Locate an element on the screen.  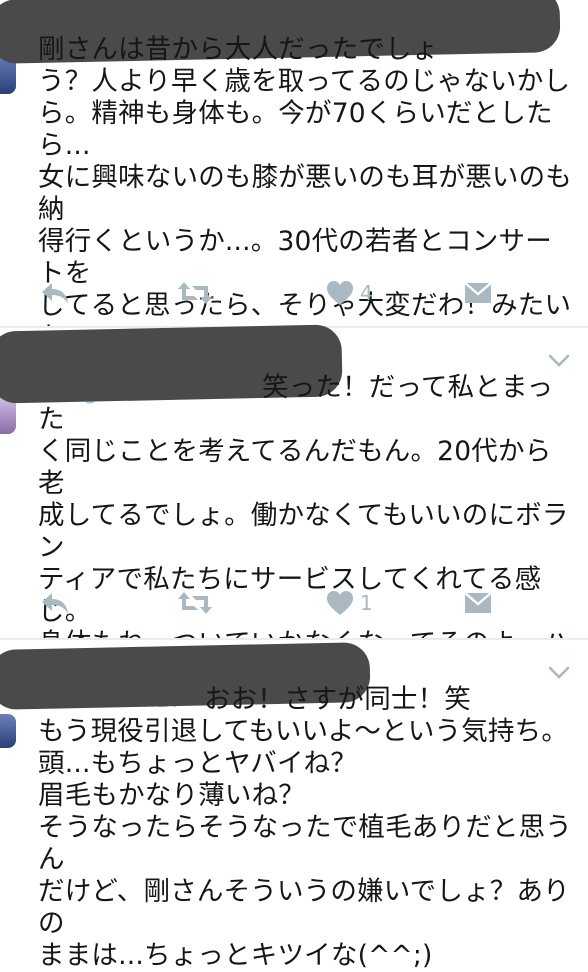
like-button: 4 is located at coordinates (349, 293).